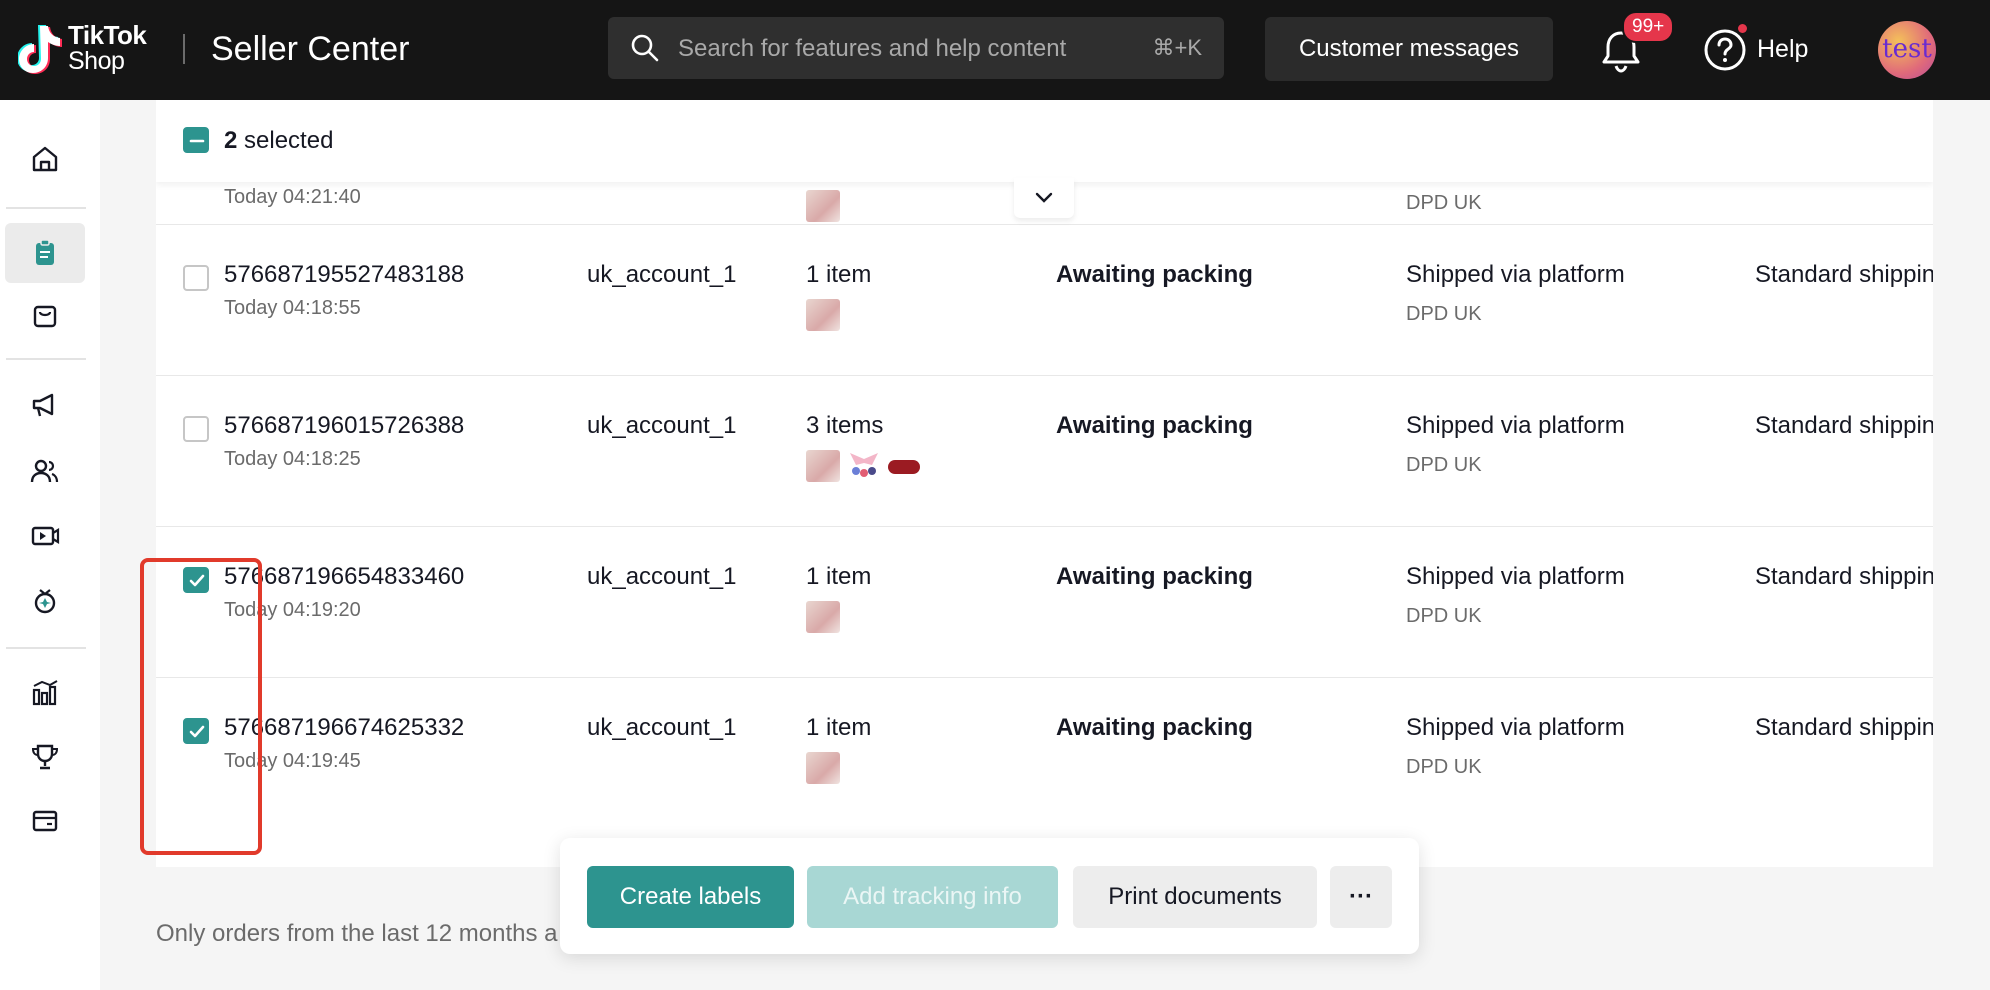 The width and height of the screenshot is (1990, 990). I want to click on help-icon, so click(1725, 50).